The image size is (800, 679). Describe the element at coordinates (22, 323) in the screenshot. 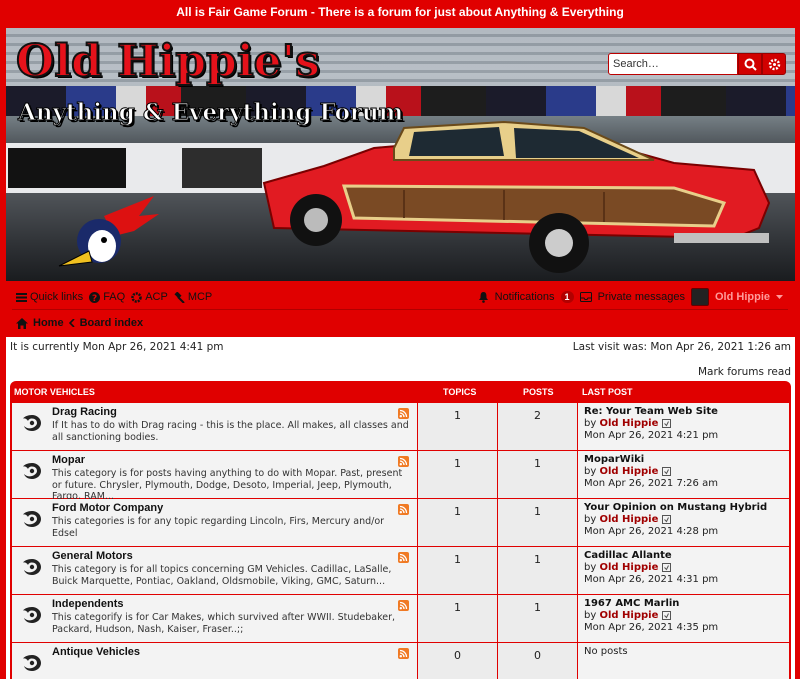

I see `home-icon` at that location.